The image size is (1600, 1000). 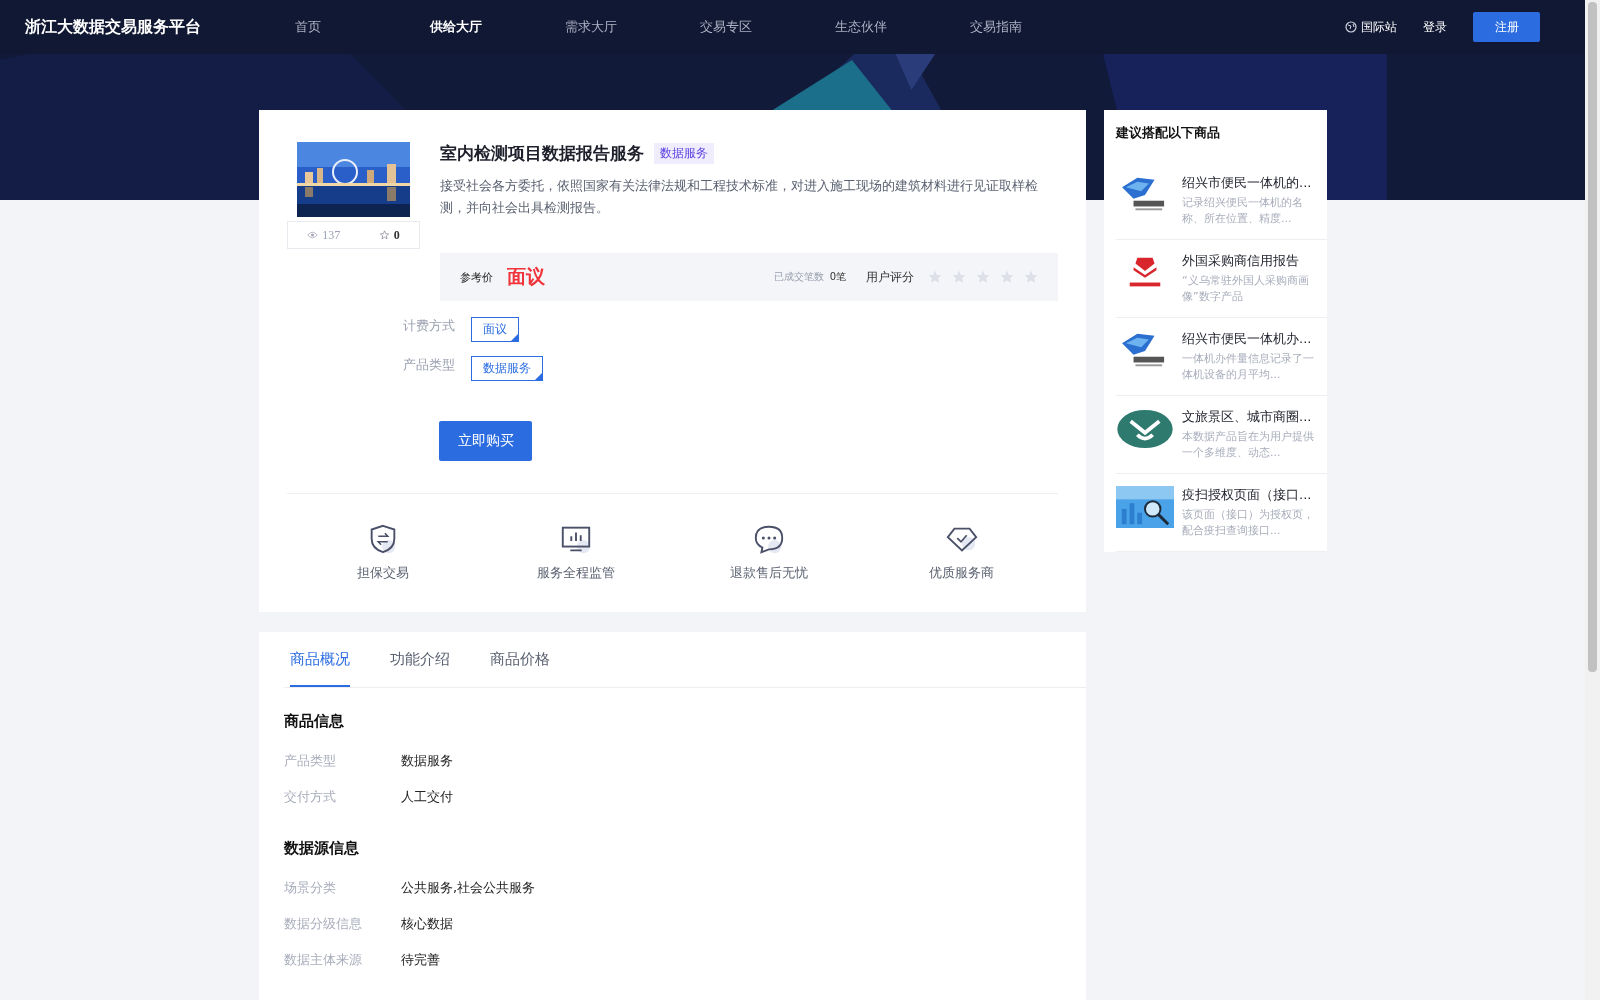 I want to click on field-label: 交付方式, so click(x=310, y=797).